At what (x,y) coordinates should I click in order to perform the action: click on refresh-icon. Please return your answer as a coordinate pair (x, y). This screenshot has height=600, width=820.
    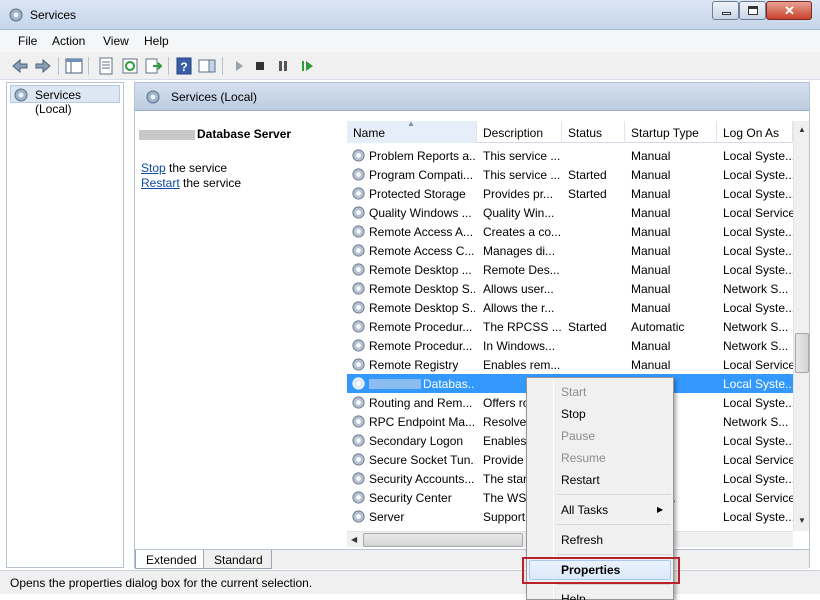
    Looking at the image, I should click on (130, 66).